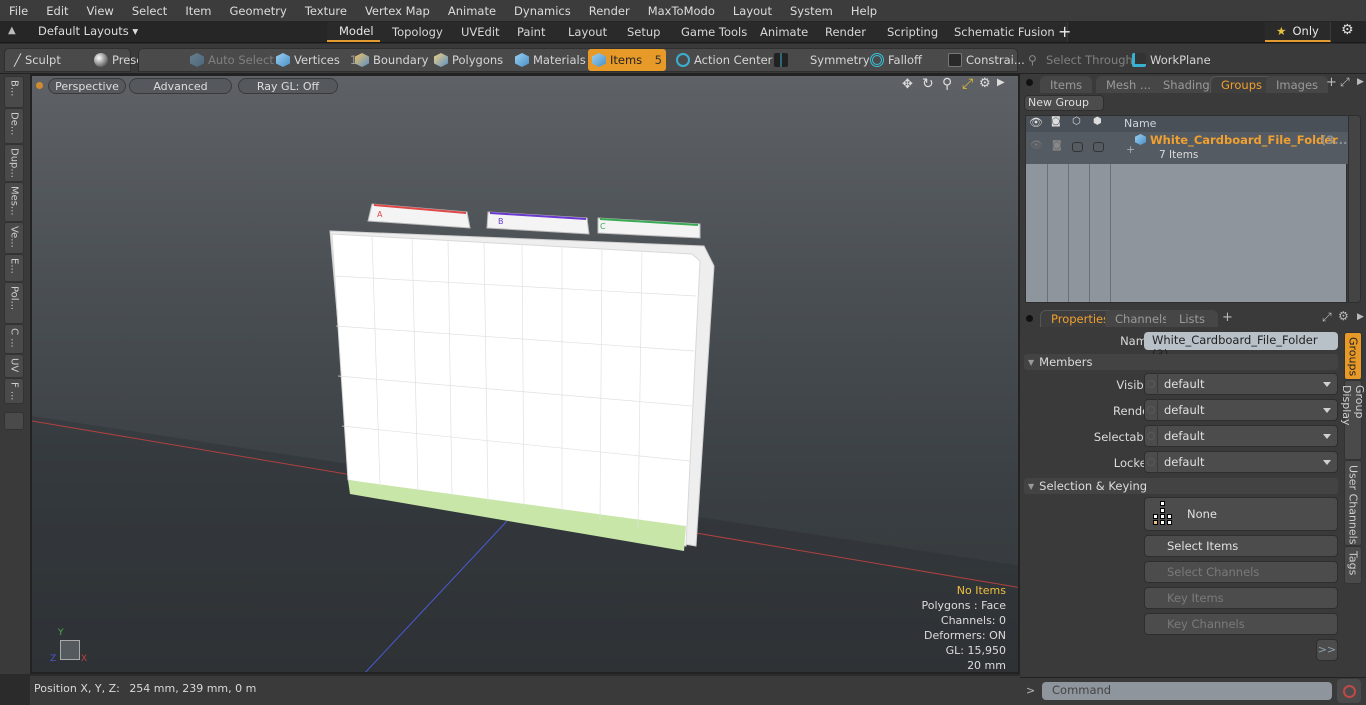 The image size is (1366, 705). I want to click on sculpt-button: ╱ Sculpt, so click(37, 60).